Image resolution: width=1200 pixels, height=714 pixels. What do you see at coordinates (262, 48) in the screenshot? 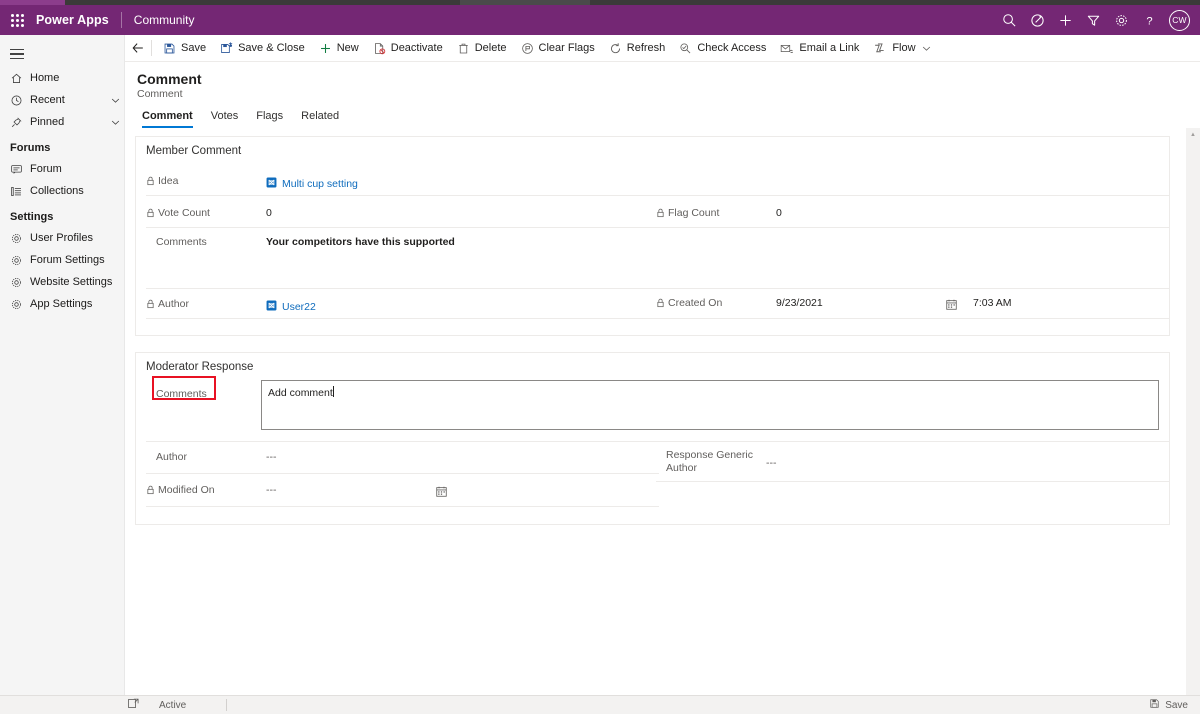
I see `save-and-close-button: Save & Close` at bounding box center [262, 48].